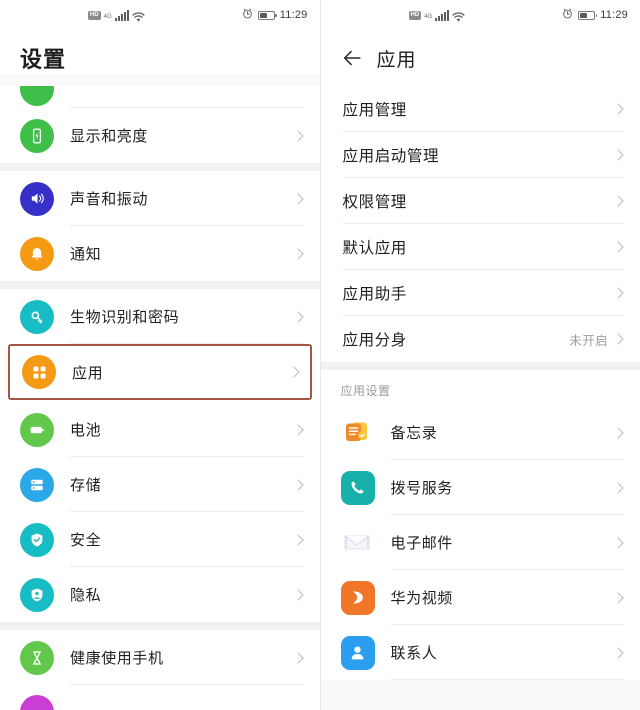 Image resolution: width=640 pixels, height=710 pixels. Describe the element at coordinates (160, 429) in the screenshot. I see `sidebar-item-battery: 电池` at that location.